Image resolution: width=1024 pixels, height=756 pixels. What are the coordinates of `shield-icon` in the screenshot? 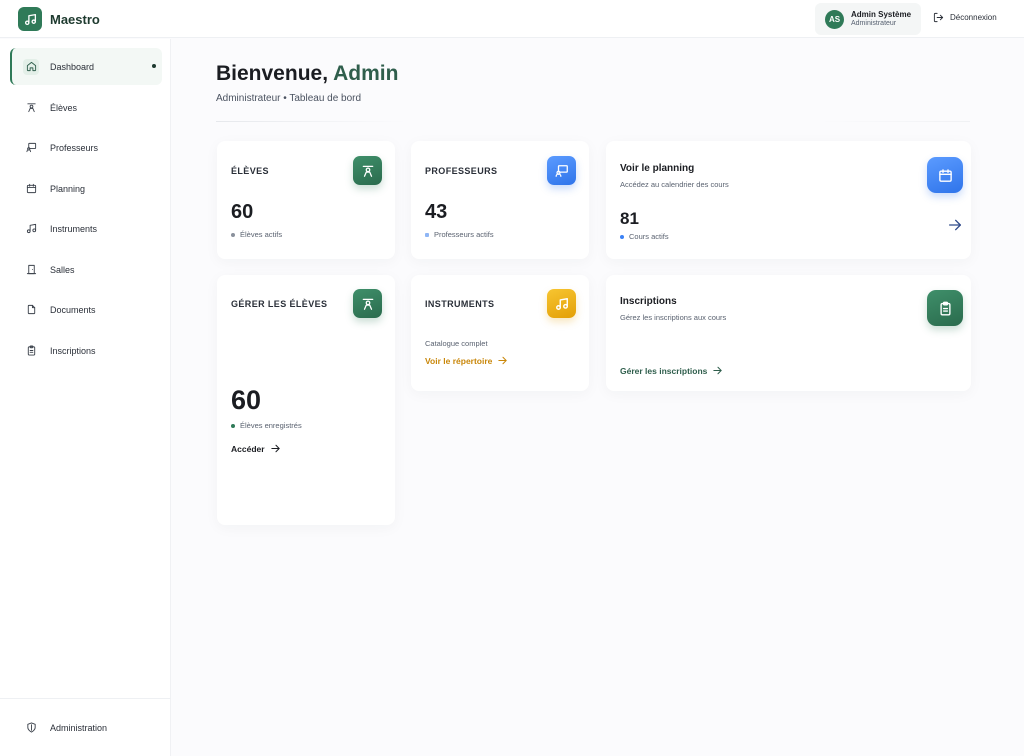 It's located at (31, 728).